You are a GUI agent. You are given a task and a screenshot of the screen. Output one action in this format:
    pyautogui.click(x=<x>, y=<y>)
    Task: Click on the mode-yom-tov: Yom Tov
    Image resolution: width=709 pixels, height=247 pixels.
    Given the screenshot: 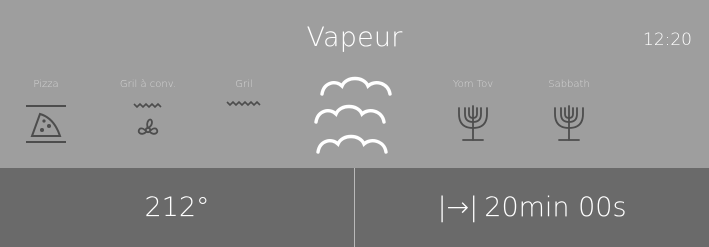 What is the action you would take?
    pyautogui.click(x=473, y=109)
    